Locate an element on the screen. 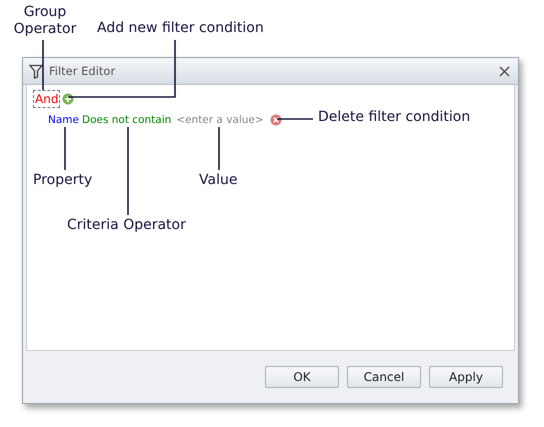 This screenshot has width=544, height=427. dialog-button: Cancel is located at coordinates (384, 377).